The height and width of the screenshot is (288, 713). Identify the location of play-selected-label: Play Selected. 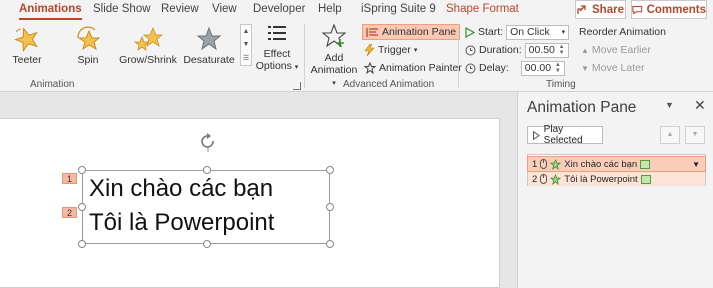
(563, 135).